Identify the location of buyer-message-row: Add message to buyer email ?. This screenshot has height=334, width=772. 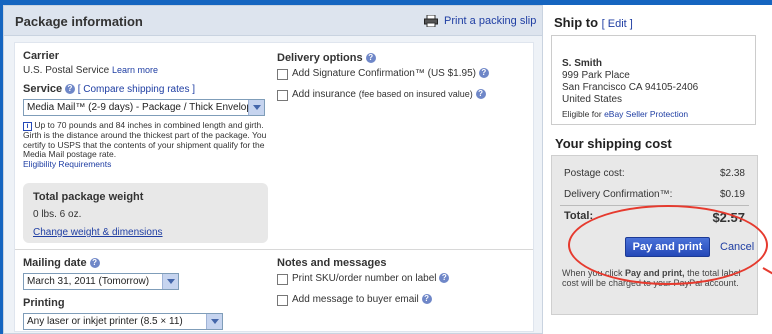
(362, 299).